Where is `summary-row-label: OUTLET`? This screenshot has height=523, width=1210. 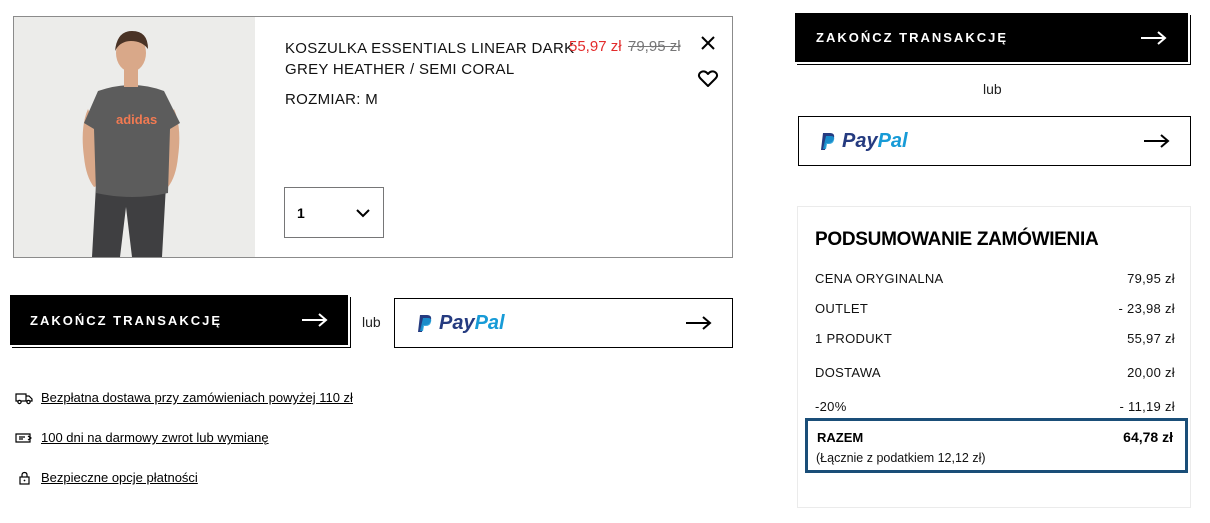
summary-row-label: OUTLET is located at coordinates (842, 308).